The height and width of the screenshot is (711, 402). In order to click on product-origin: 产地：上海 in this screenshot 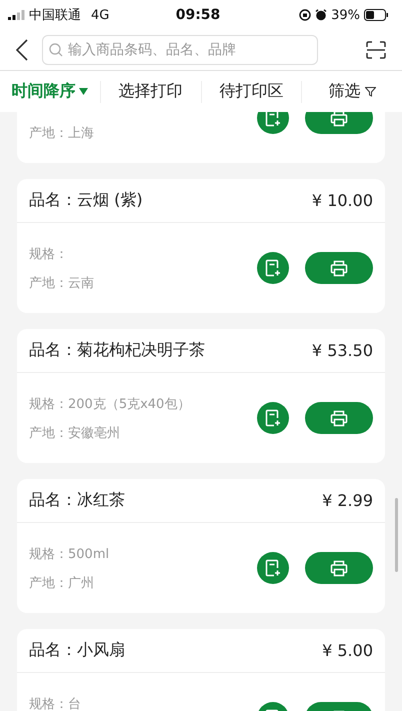, I will do `click(62, 133)`.